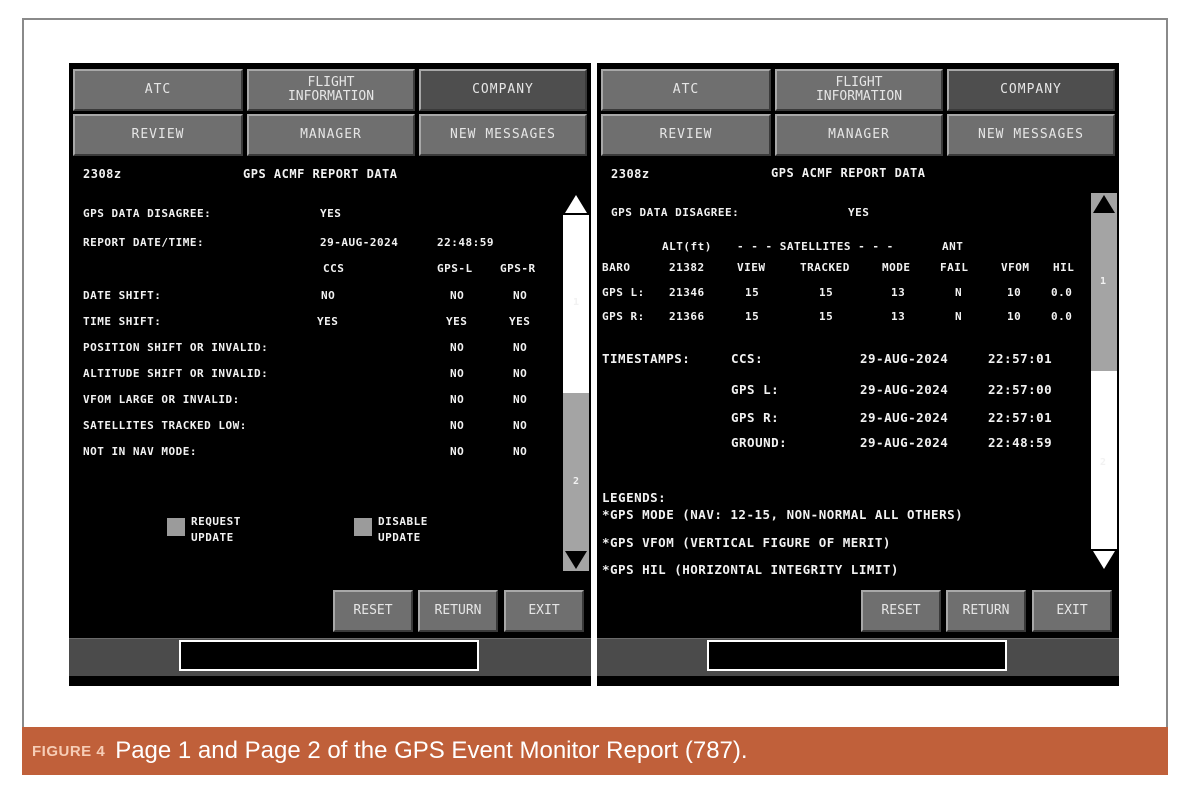  I want to click on header-baro: BARO, so click(616, 267).